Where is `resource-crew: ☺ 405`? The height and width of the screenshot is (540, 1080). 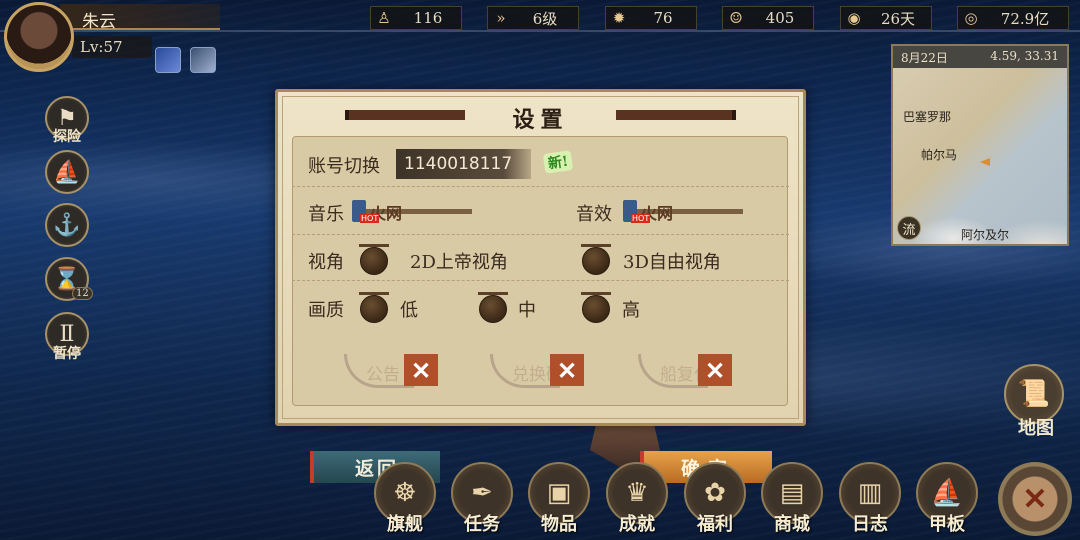
resource-crew: ☺ 405 is located at coordinates (768, 18).